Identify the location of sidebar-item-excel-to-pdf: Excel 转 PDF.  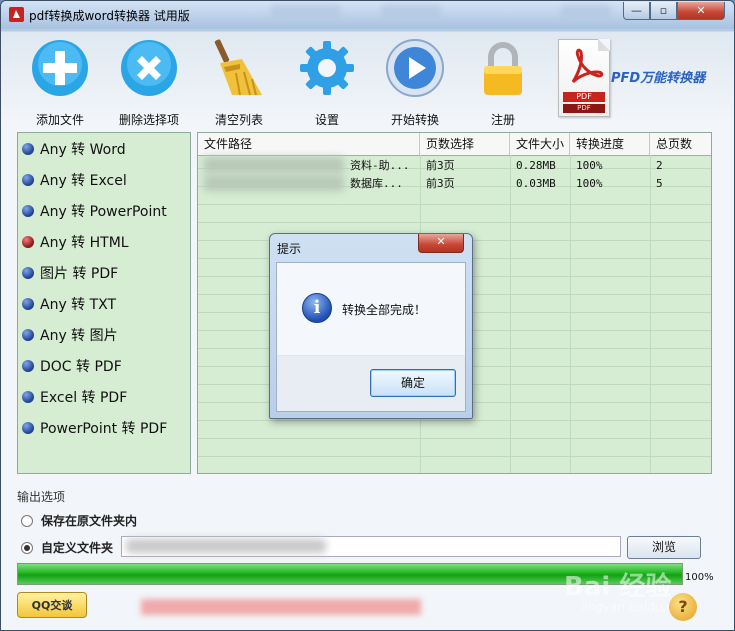
(74, 397).